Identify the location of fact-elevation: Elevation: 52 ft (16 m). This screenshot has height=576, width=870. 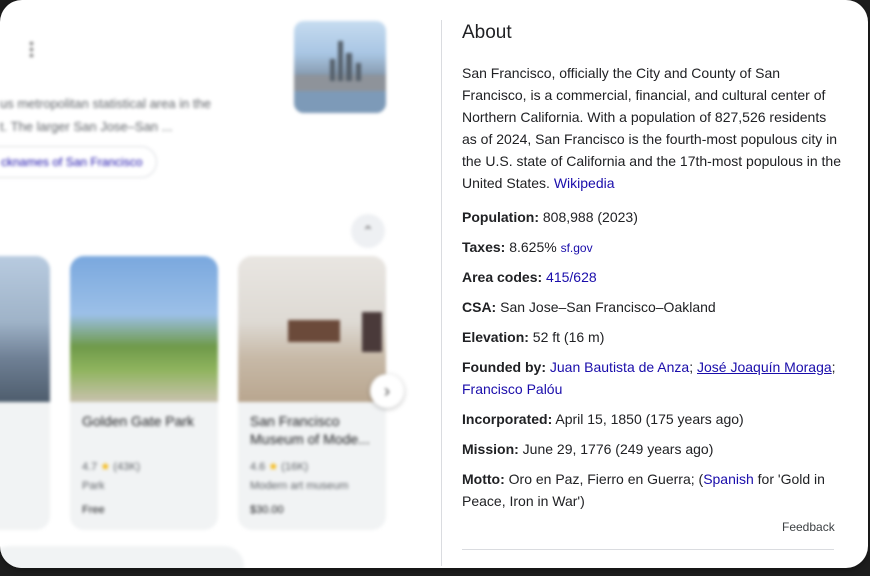
(533, 337).